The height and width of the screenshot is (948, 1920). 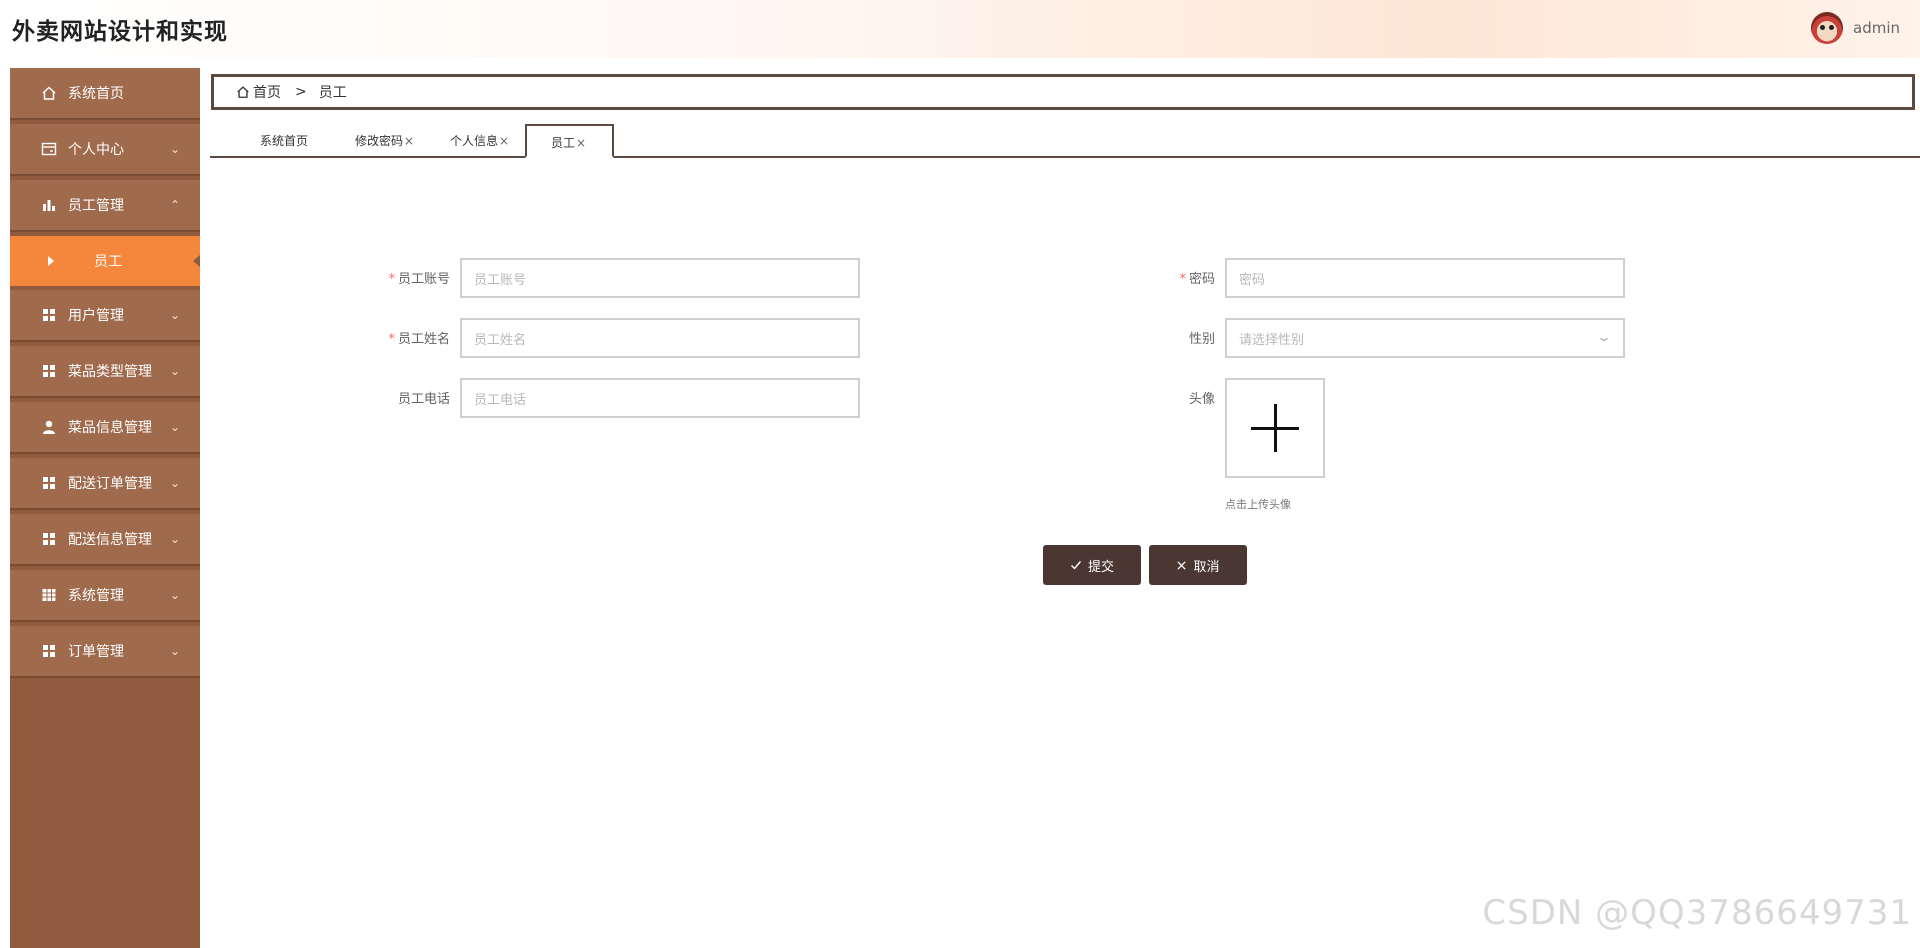 What do you see at coordinates (419, 339) in the screenshot?
I see `name-label: * 员工姓名` at bounding box center [419, 339].